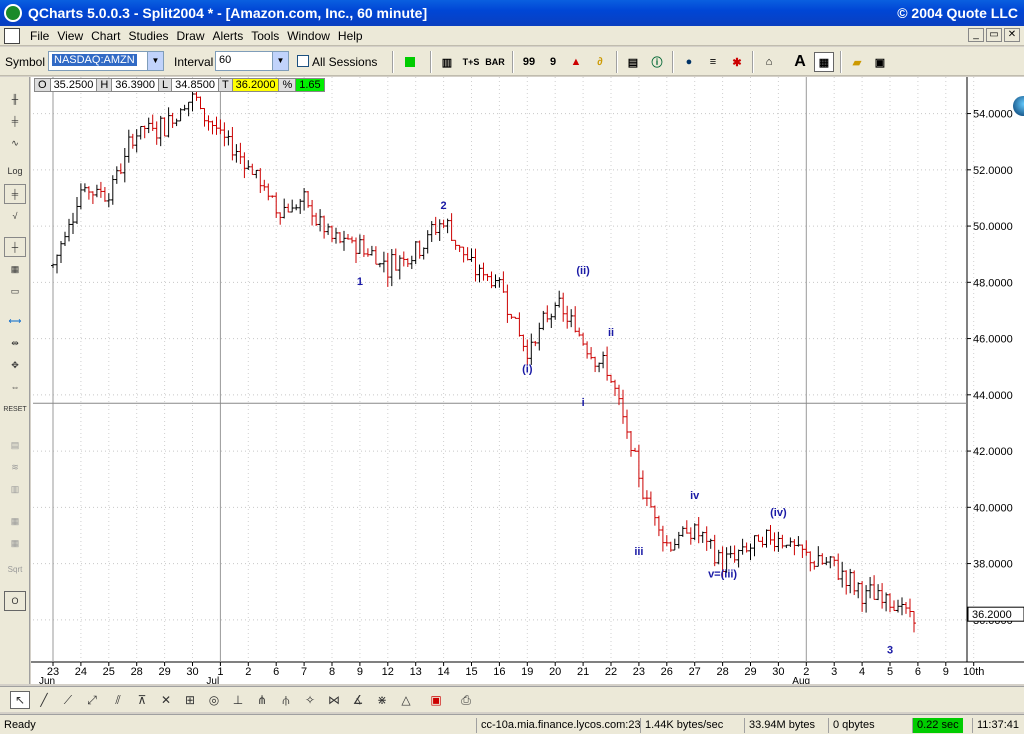  I want to click on restore-button: ▭, so click(994, 35).